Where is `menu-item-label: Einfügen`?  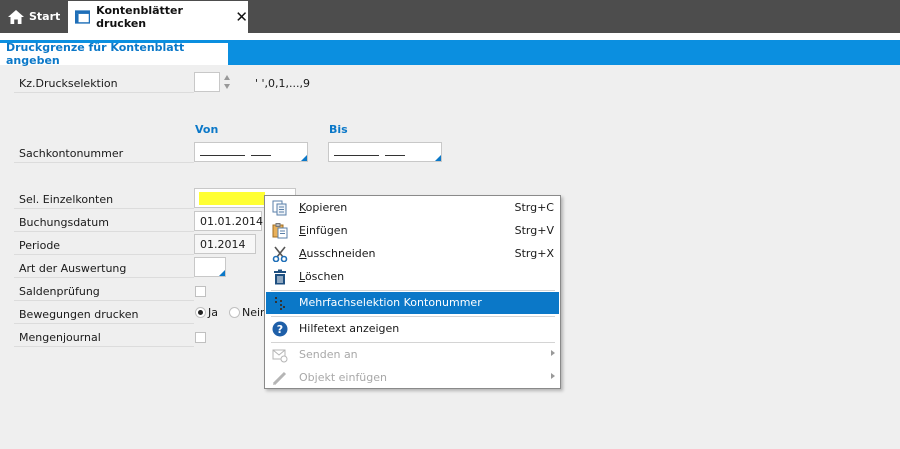
menu-item-label: Einfügen is located at coordinates (323, 230).